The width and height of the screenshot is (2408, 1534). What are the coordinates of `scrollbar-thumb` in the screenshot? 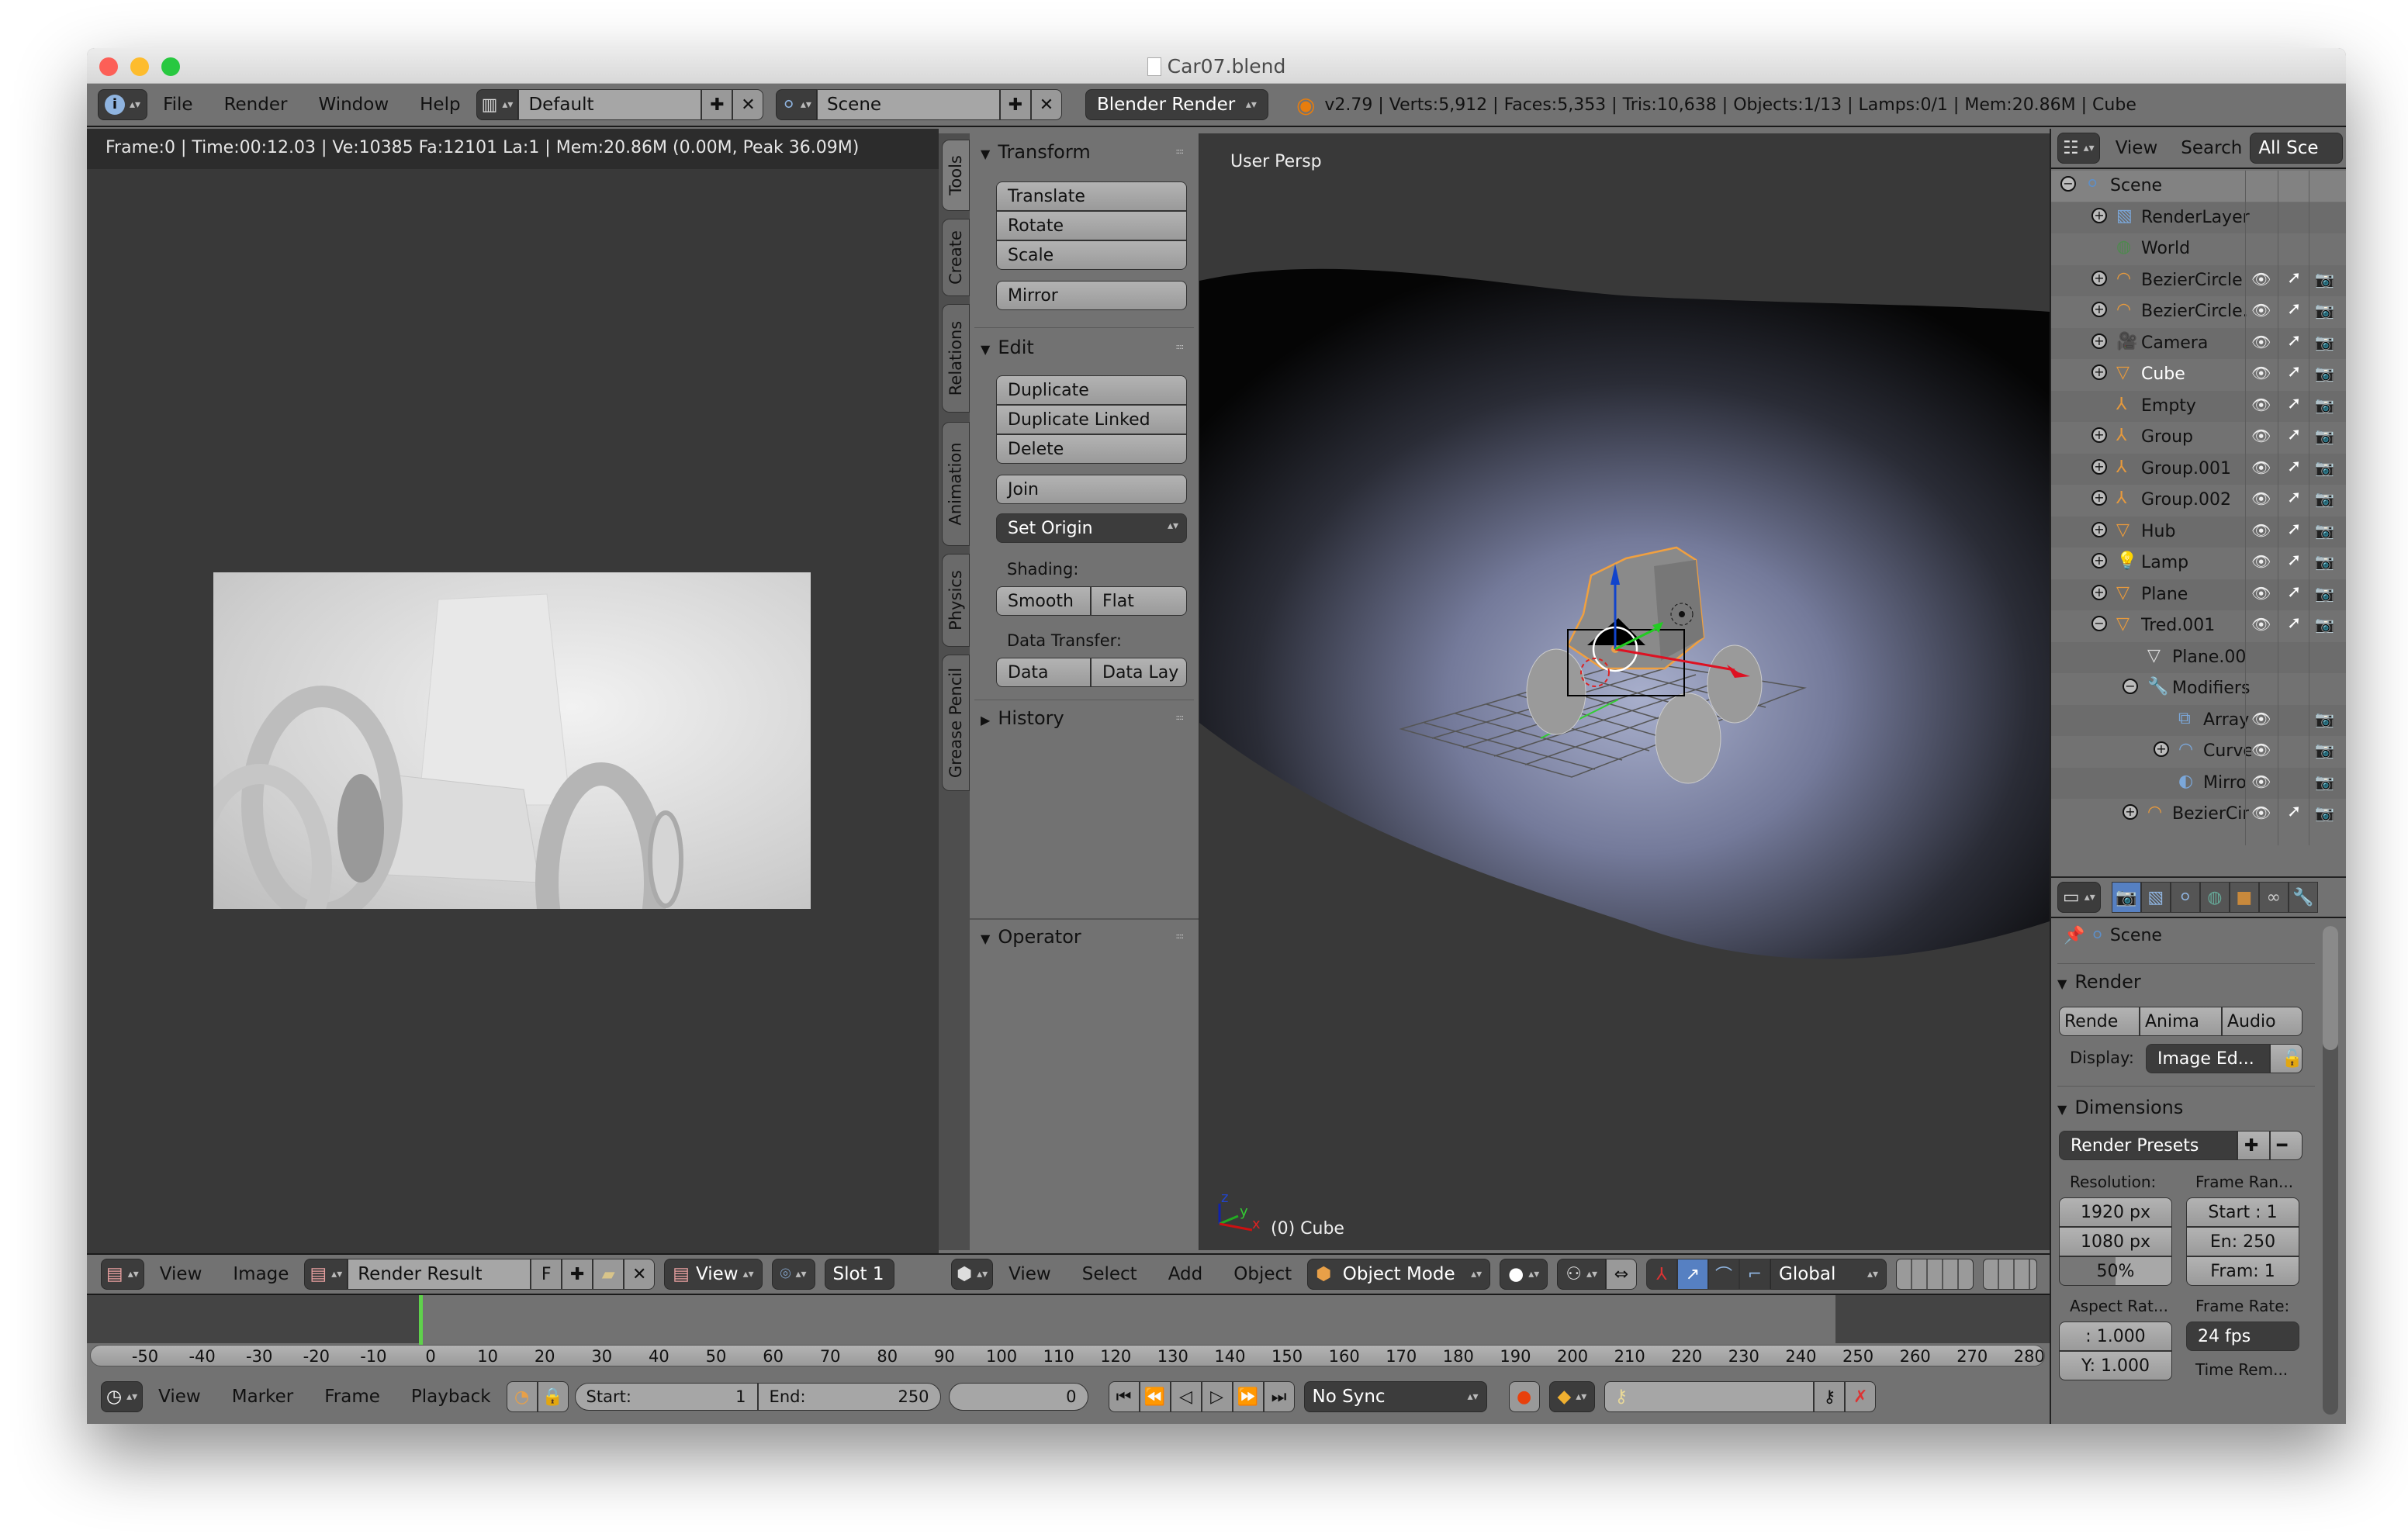 It's located at (2330, 988).